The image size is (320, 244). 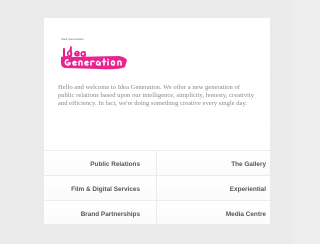 I want to click on logo-graphic, so click(x=94, y=58).